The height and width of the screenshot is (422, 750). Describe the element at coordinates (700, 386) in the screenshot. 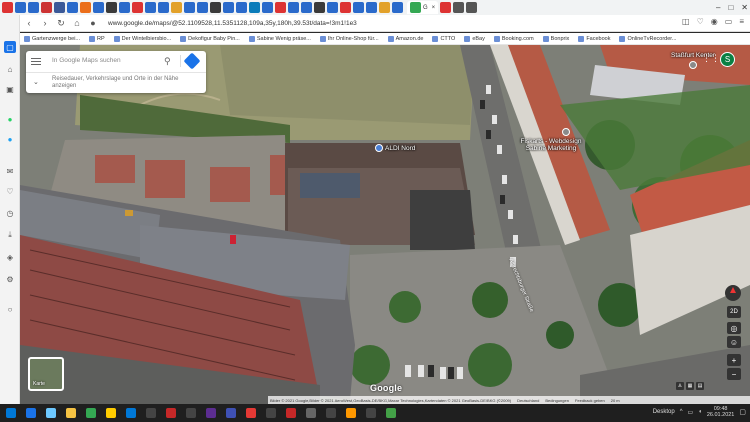

I see `layers-icon: ▤` at that location.